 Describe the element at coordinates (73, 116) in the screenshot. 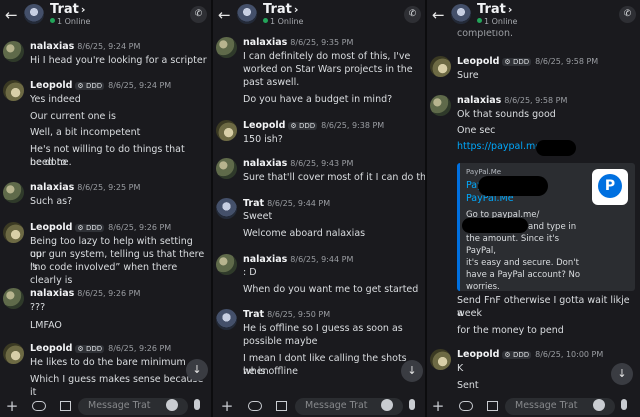

I see `message-text: Our current one is` at that location.